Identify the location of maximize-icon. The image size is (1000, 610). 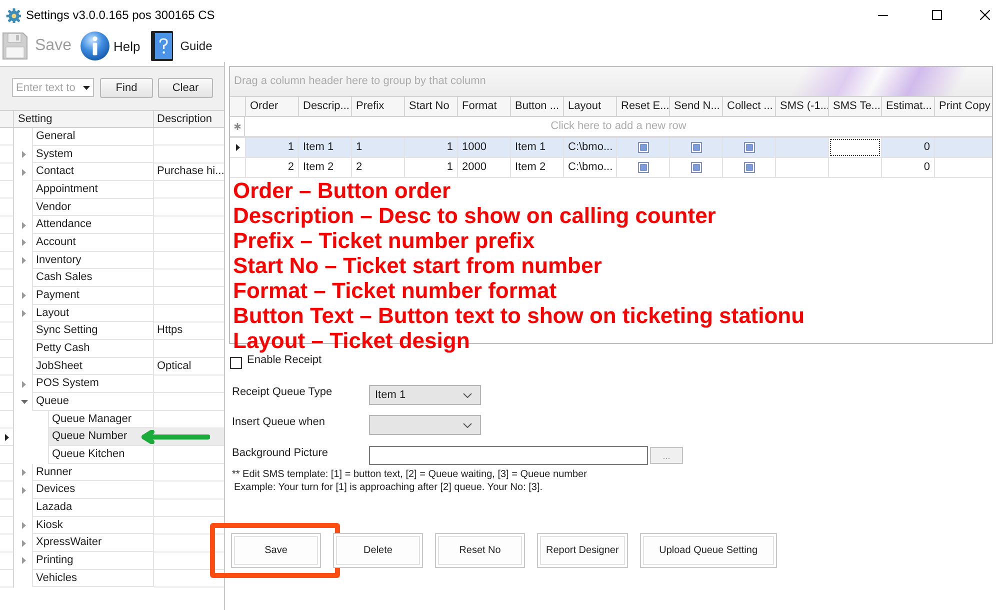
(937, 15).